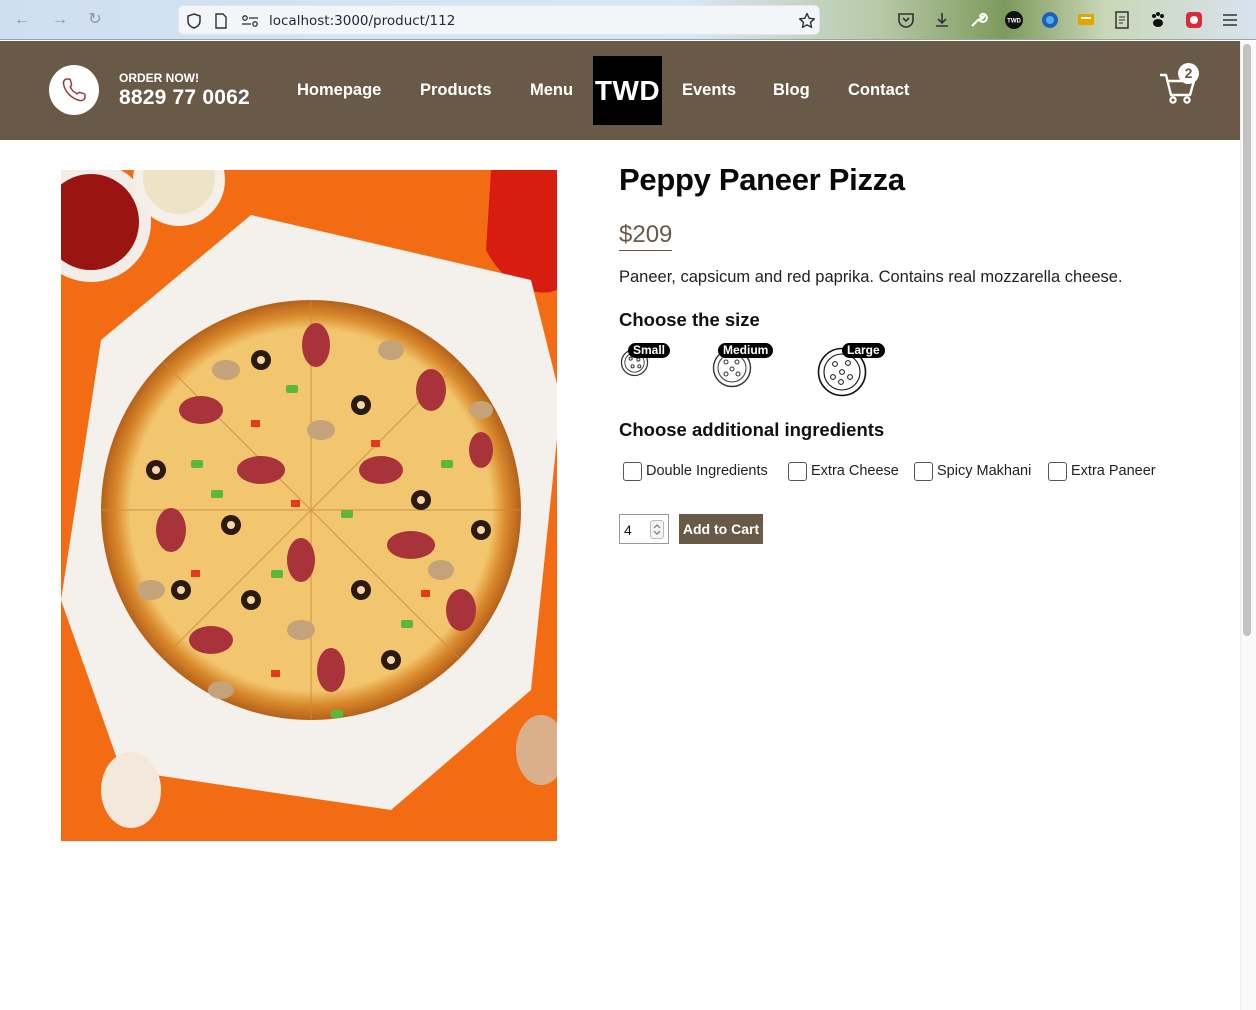 Image resolution: width=1256 pixels, height=1010 pixels. Describe the element at coordinates (184, 98) in the screenshot. I see `phone-number: 8829 77 0062` at that location.